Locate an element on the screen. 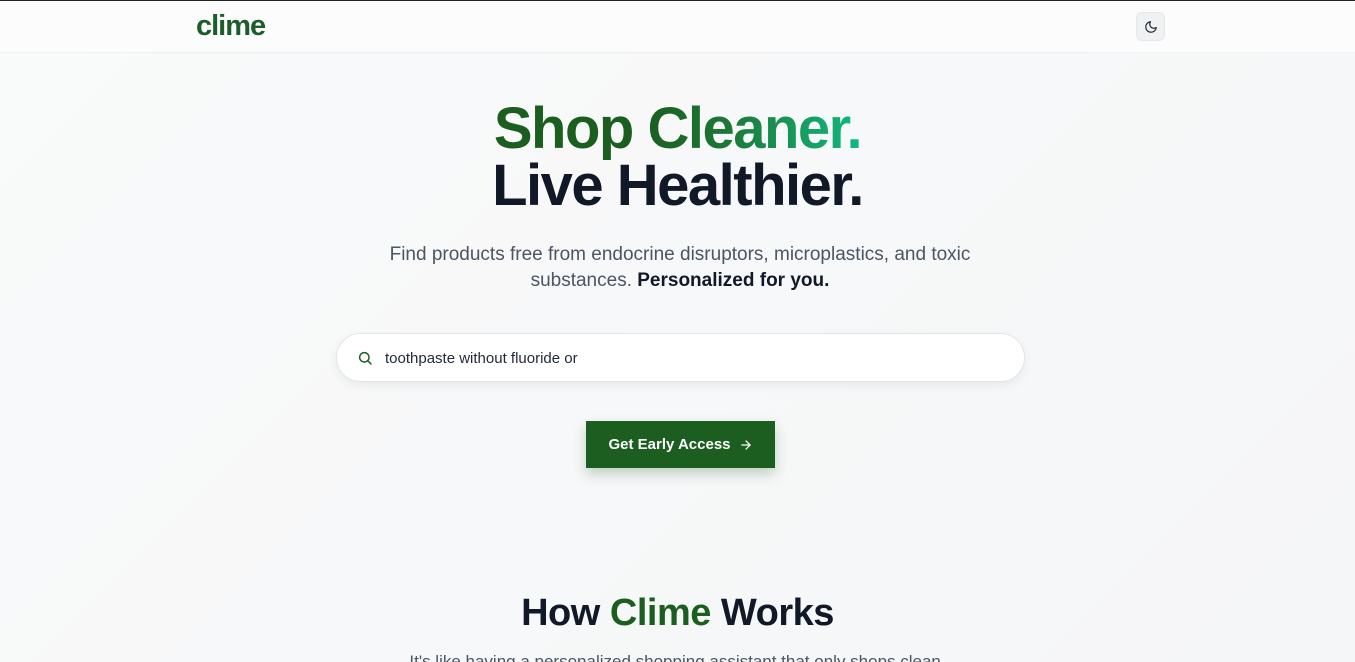 Image resolution: width=1355 pixels, height=662 pixels. logo: clime is located at coordinates (231, 26).